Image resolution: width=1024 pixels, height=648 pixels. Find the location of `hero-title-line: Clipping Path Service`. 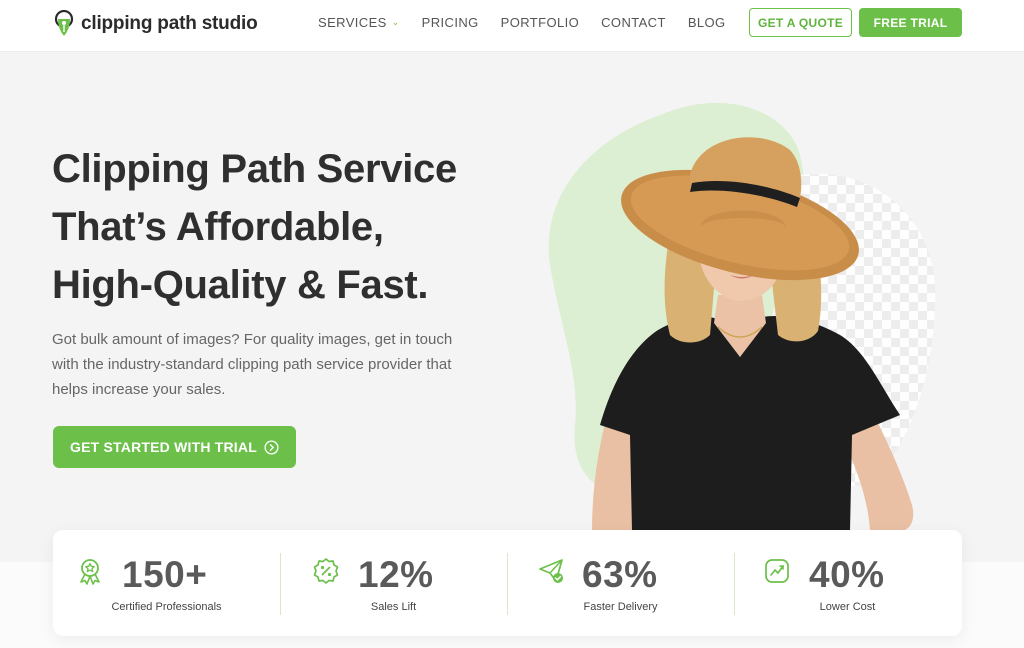

hero-title-line: Clipping Path Service is located at coordinates (254, 169).